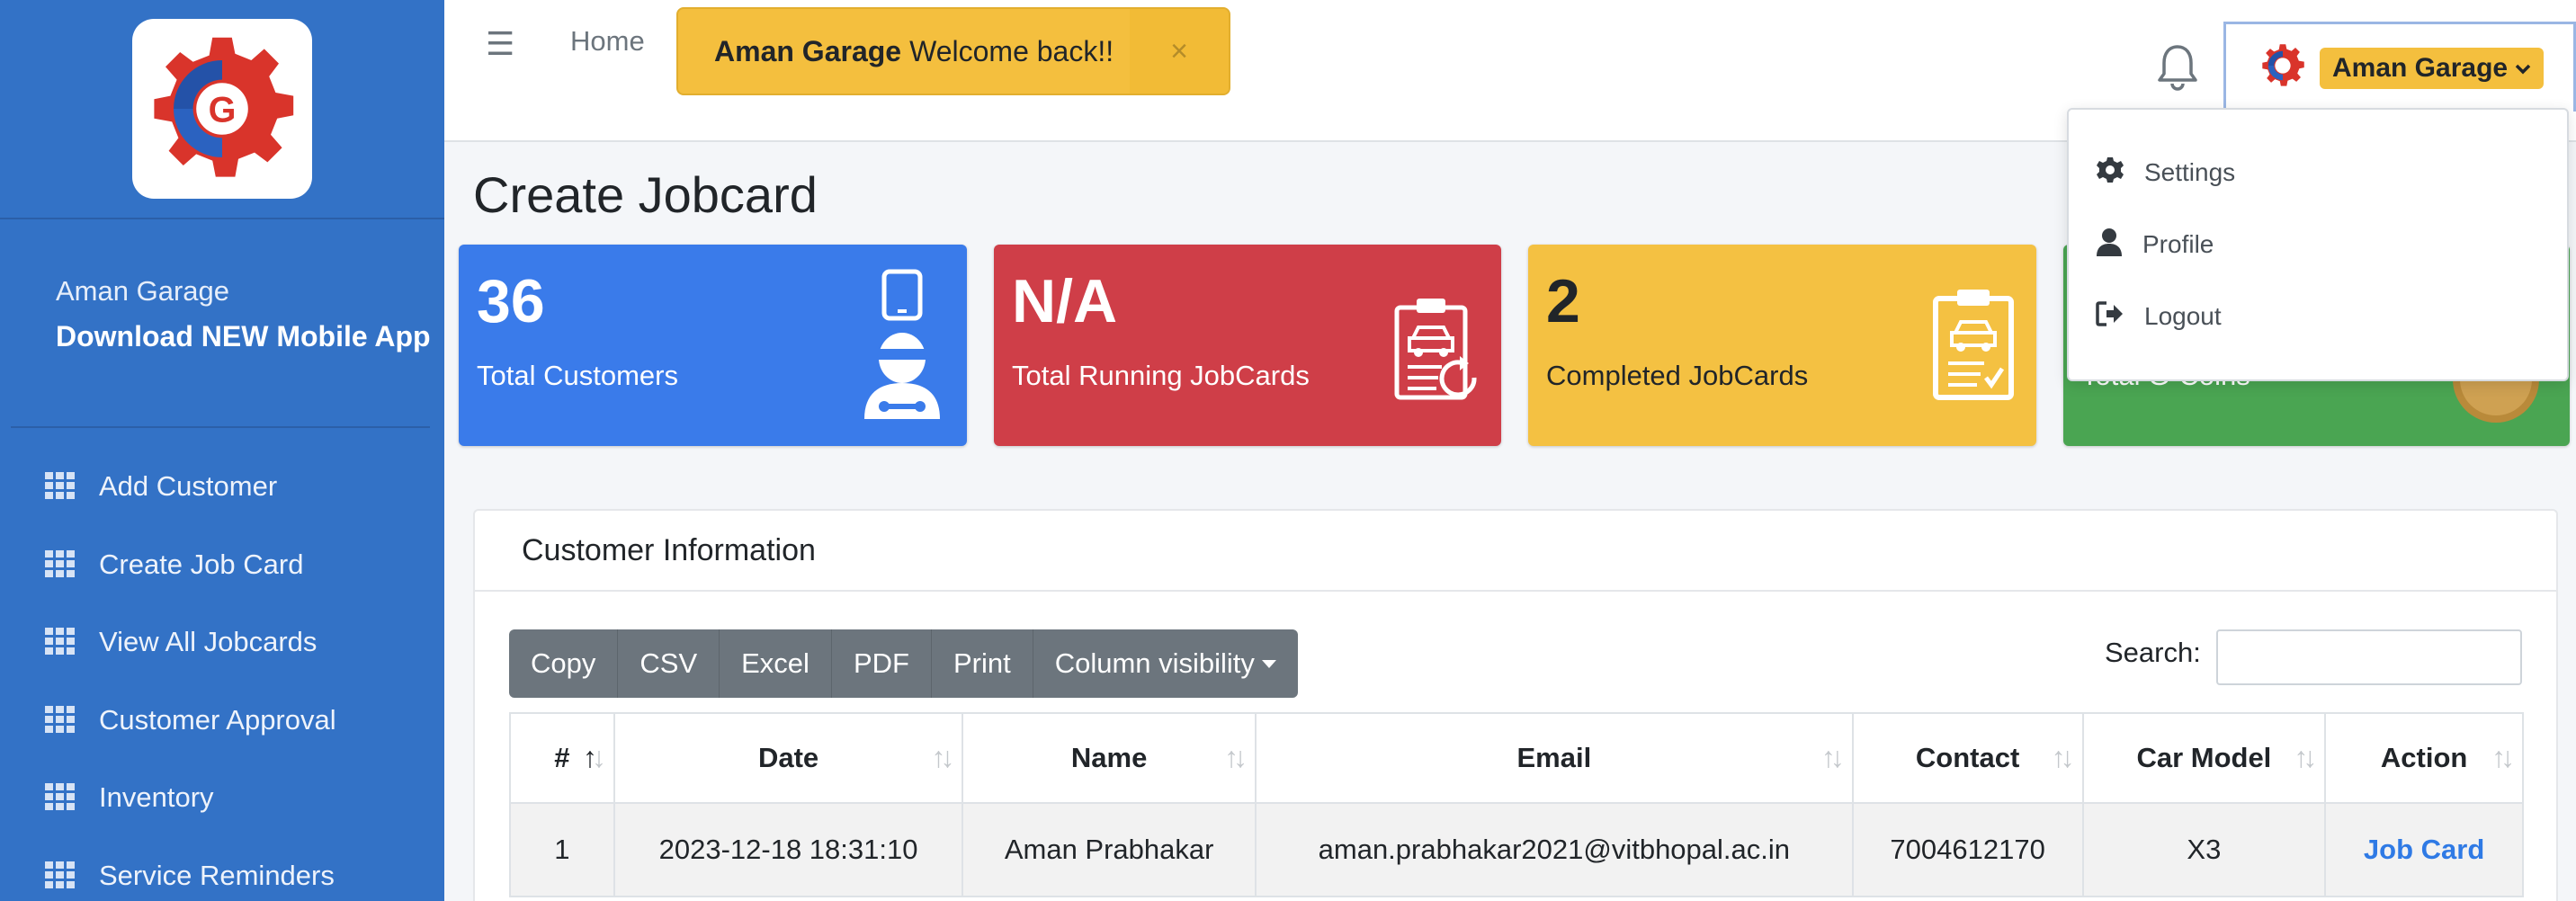  What do you see at coordinates (607, 41) in the screenshot?
I see `home-link: Home` at bounding box center [607, 41].